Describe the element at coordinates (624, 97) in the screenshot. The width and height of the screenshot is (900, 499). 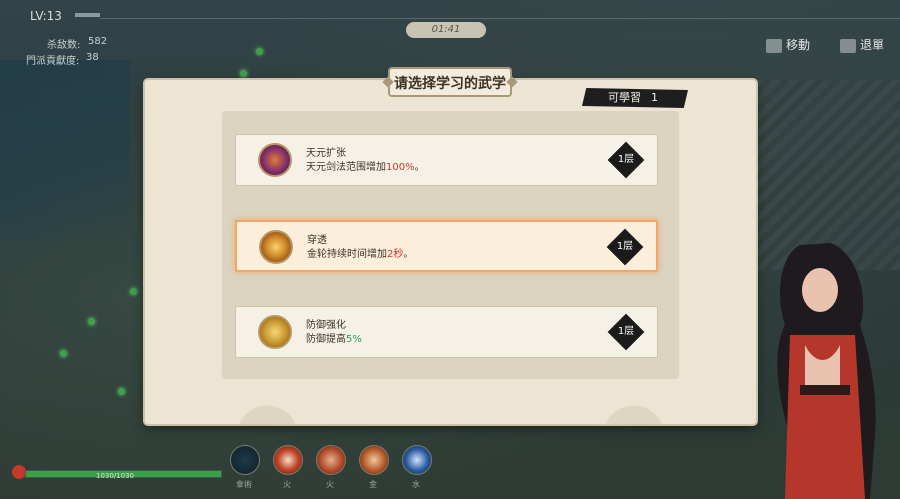
I see `learnable-label: 可學習` at that location.